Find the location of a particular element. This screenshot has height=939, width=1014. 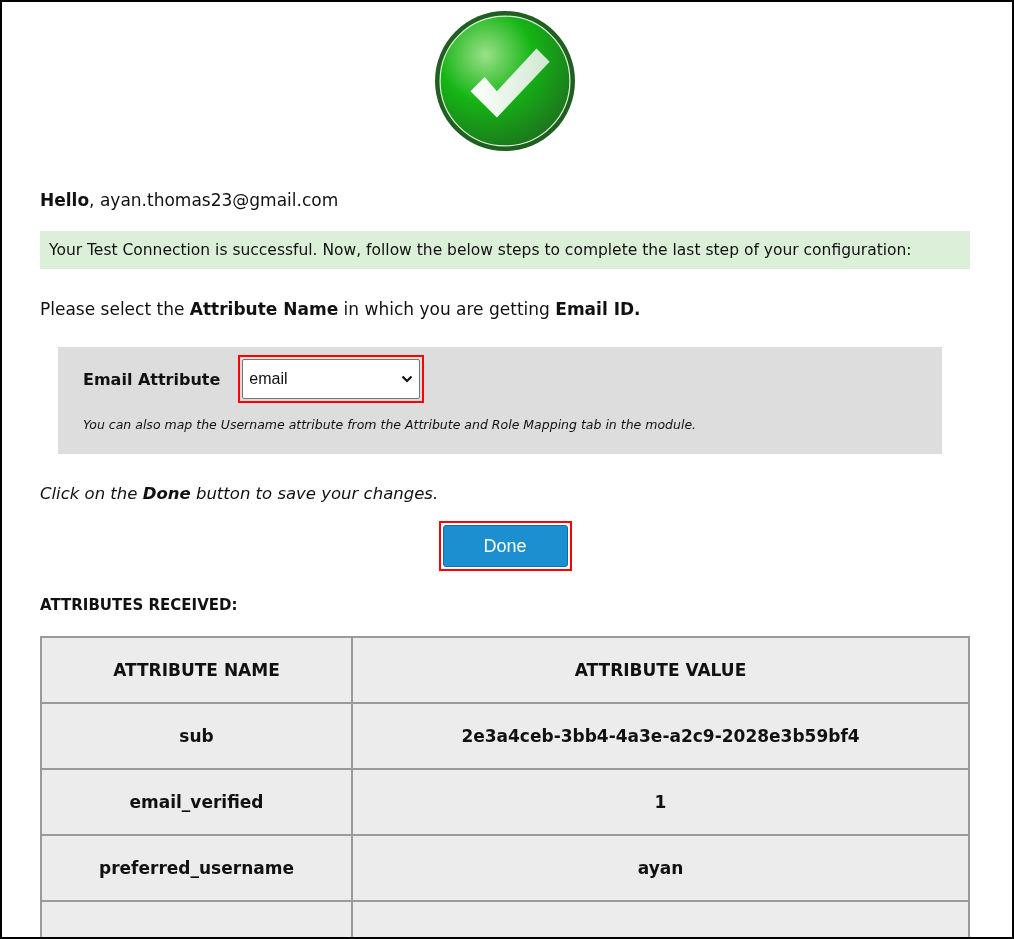

table-cell: email_verified is located at coordinates (196, 802).